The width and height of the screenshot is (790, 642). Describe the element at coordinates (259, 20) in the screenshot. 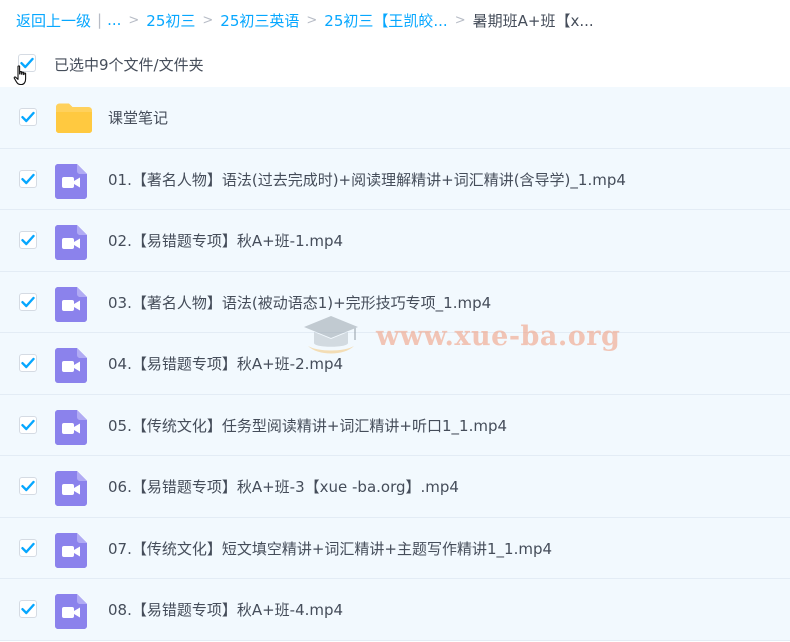

I see `breadcrumb-item-2: 25初三英语` at that location.